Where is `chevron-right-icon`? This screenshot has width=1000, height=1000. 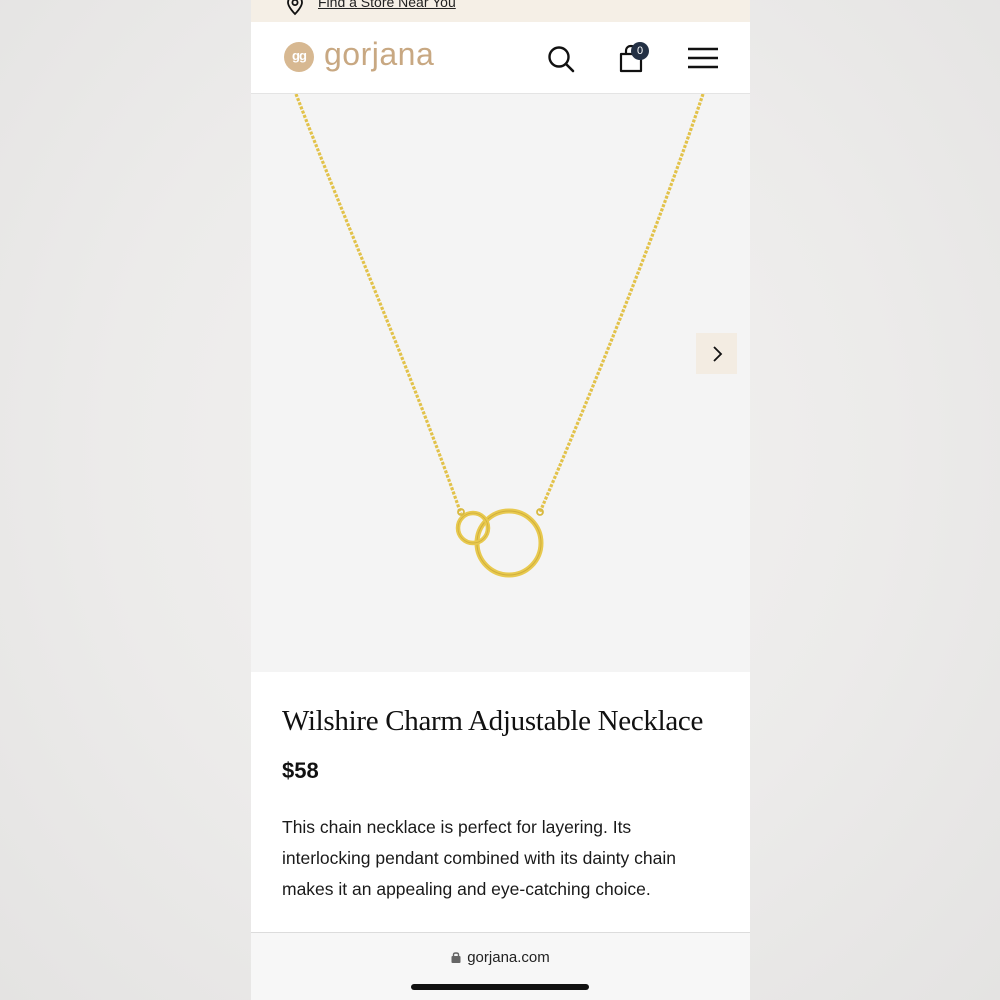 chevron-right-icon is located at coordinates (718, 354).